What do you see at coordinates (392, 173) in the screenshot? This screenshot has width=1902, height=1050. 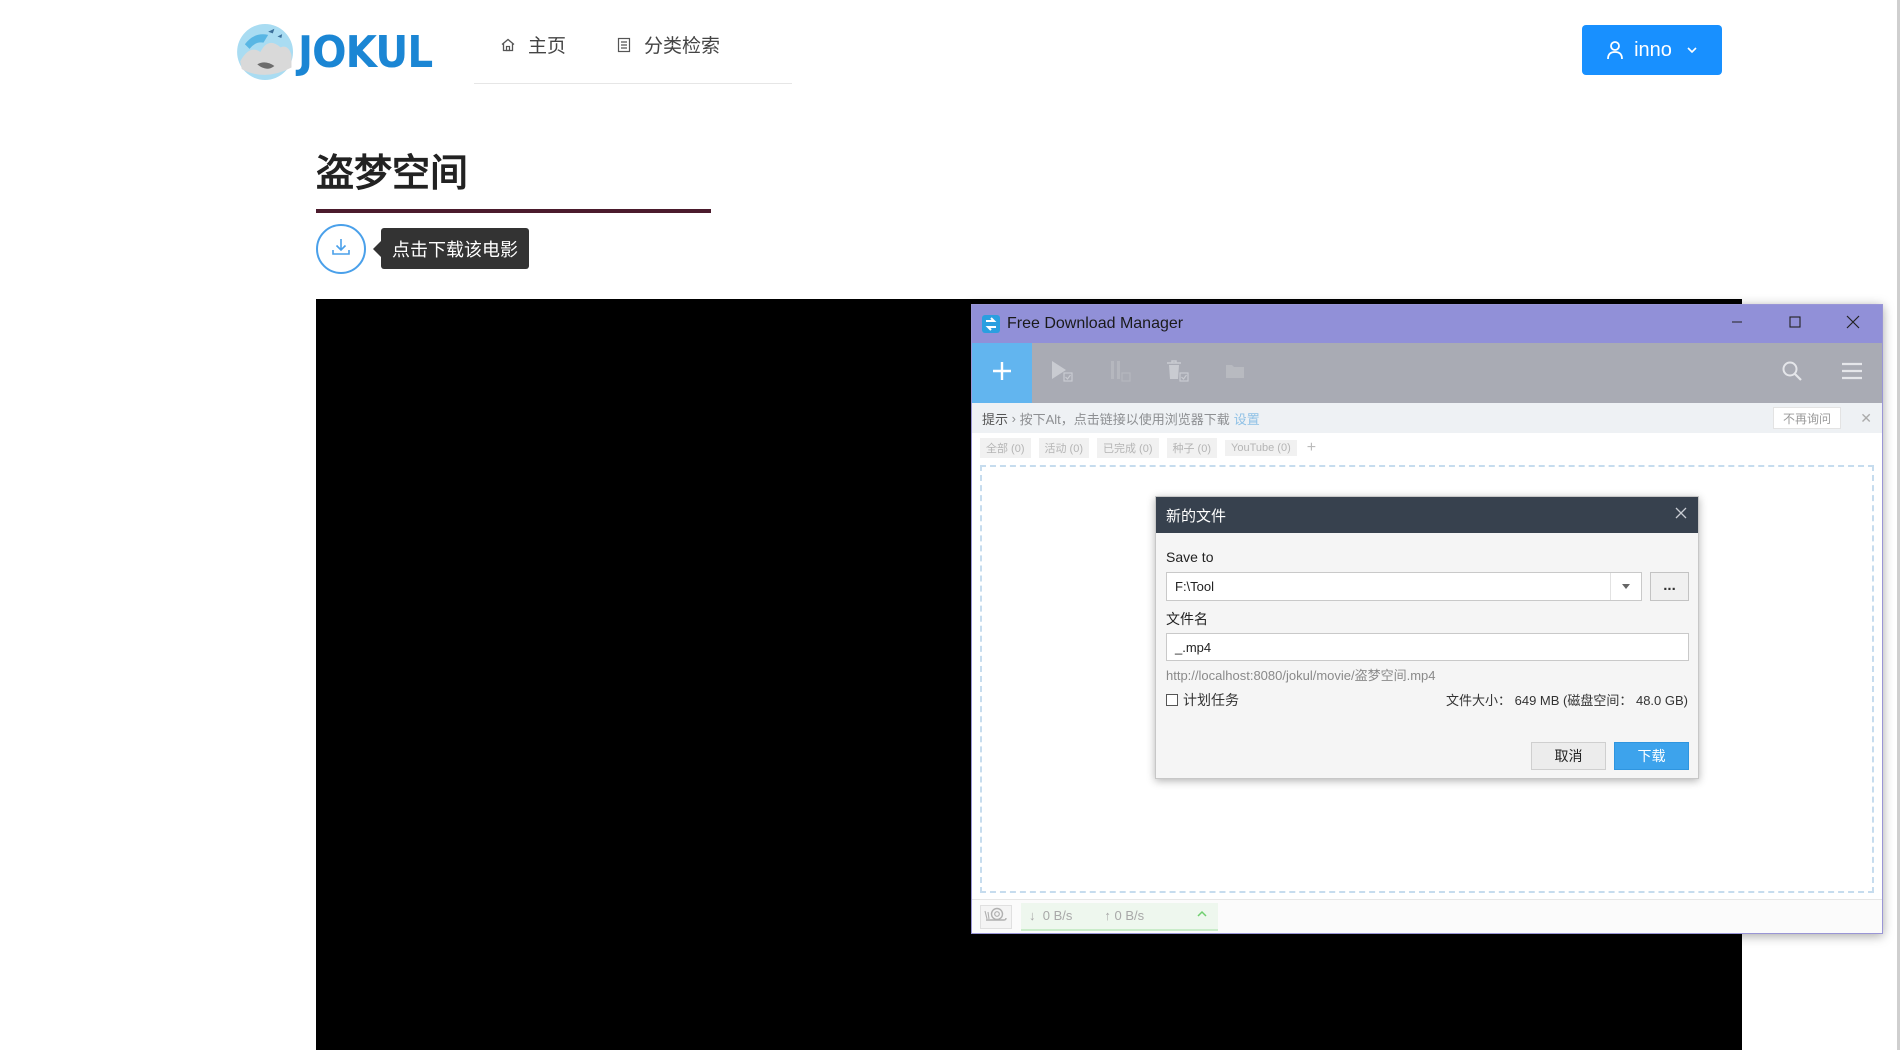 I see `page-title: 盗梦空间` at bounding box center [392, 173].